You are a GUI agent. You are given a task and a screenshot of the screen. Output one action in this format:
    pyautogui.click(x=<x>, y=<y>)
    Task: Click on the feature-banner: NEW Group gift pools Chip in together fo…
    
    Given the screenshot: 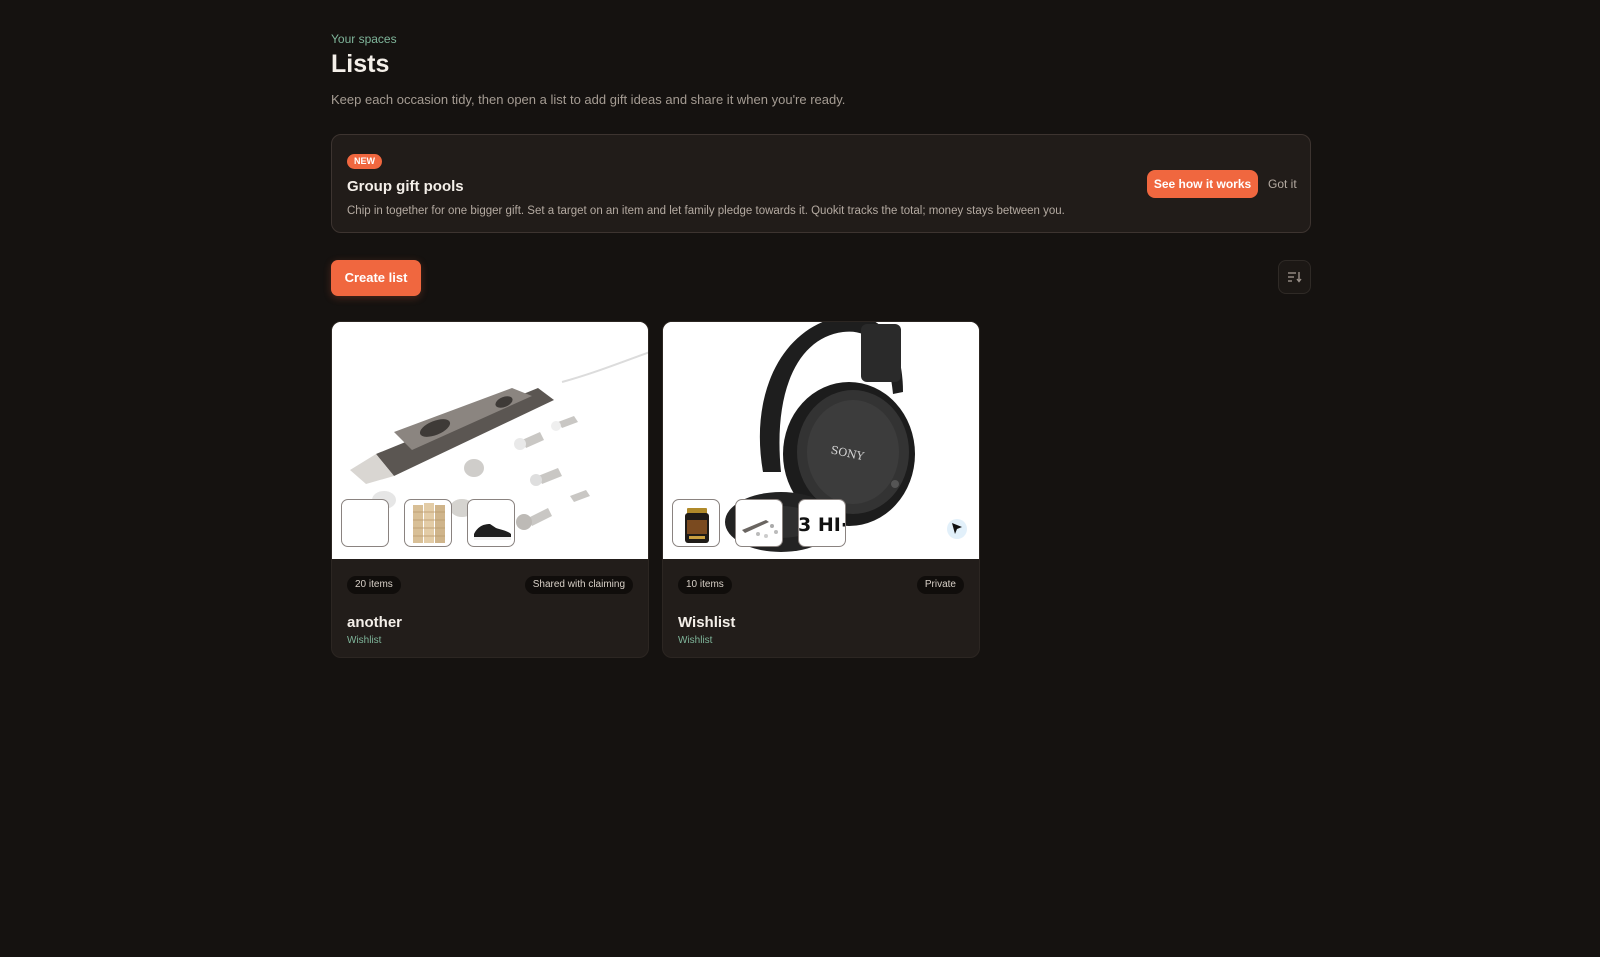 What is the action you would take?
    pyautogui.click(x=821, y=183)
    